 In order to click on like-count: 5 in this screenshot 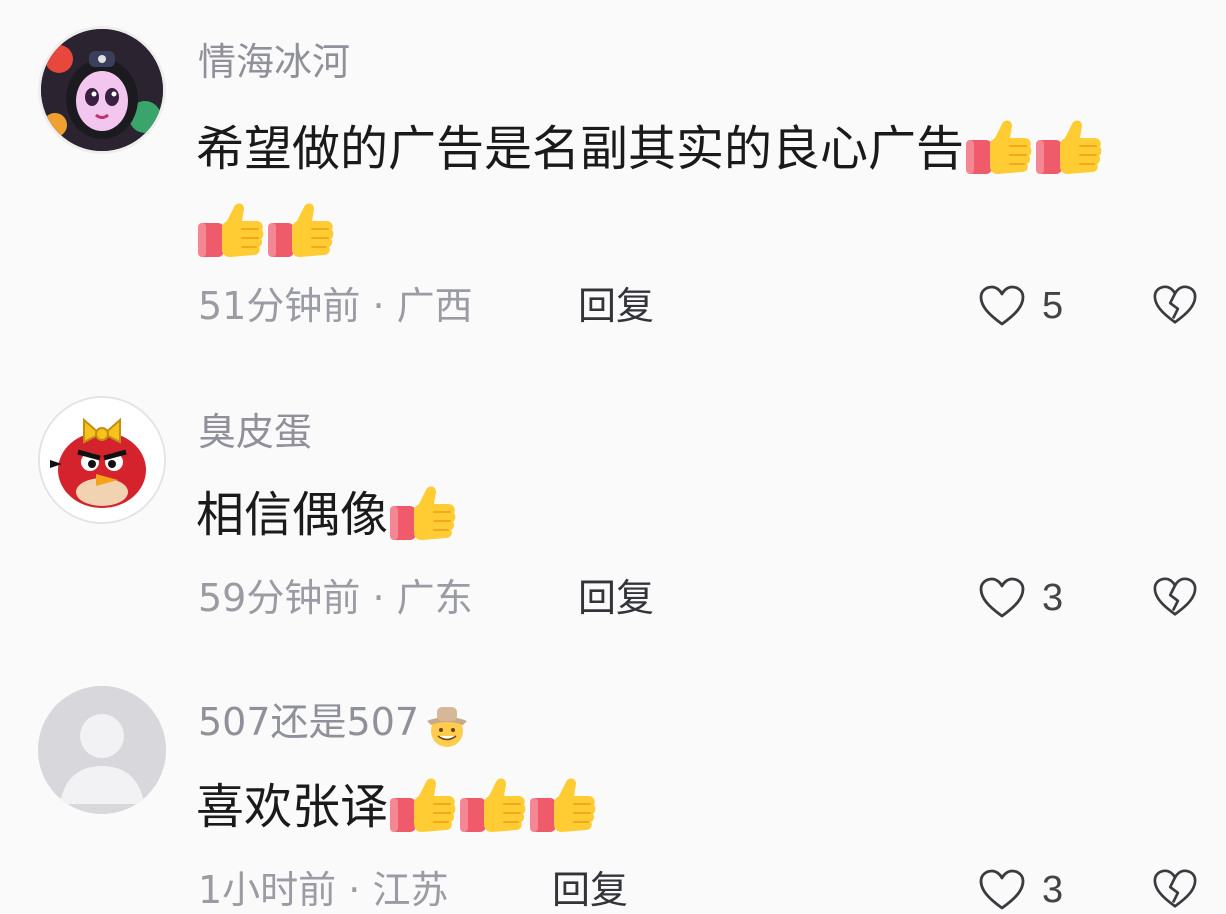, I will do `click(1053, 305)`.